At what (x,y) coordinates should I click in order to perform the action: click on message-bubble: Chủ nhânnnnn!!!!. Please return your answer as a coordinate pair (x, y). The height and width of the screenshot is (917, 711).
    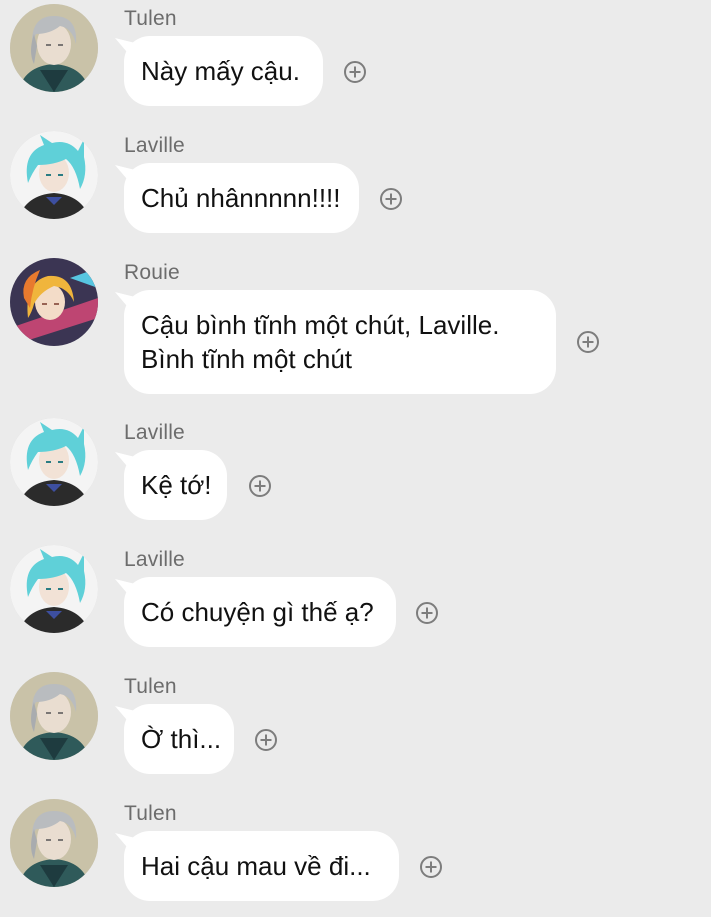
    Looking at the image, I should click on (241, 198).